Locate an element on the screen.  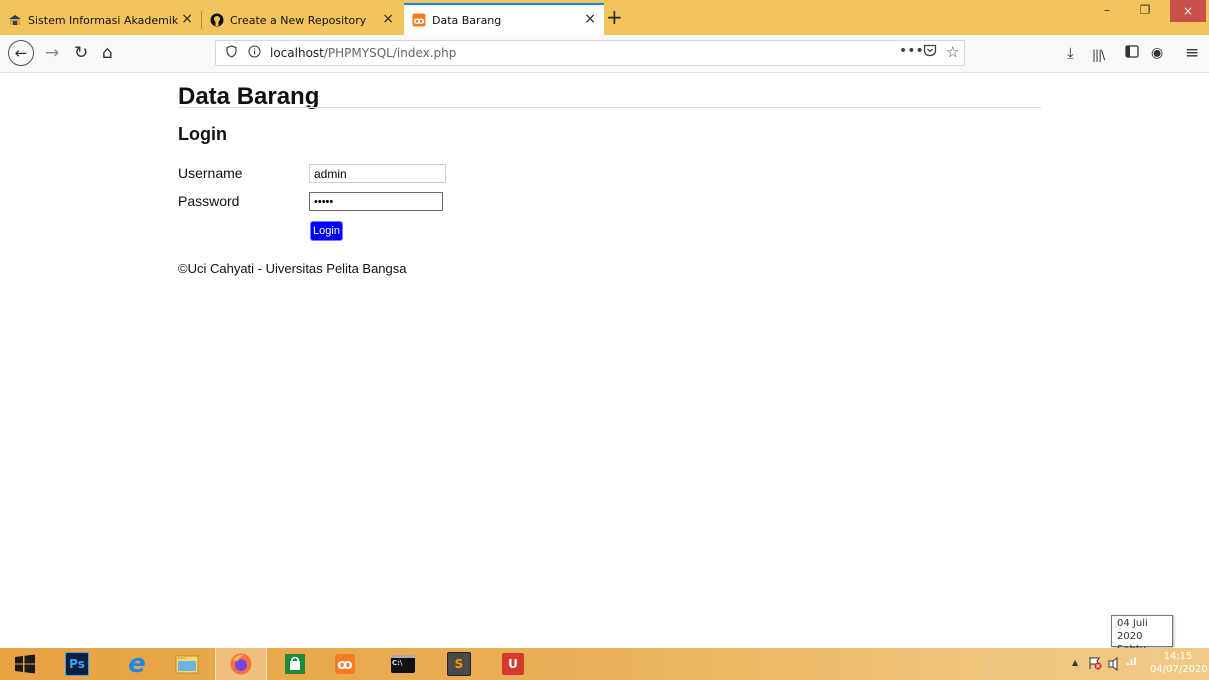
sublime-icon: S is located at coordinates (459, 664).